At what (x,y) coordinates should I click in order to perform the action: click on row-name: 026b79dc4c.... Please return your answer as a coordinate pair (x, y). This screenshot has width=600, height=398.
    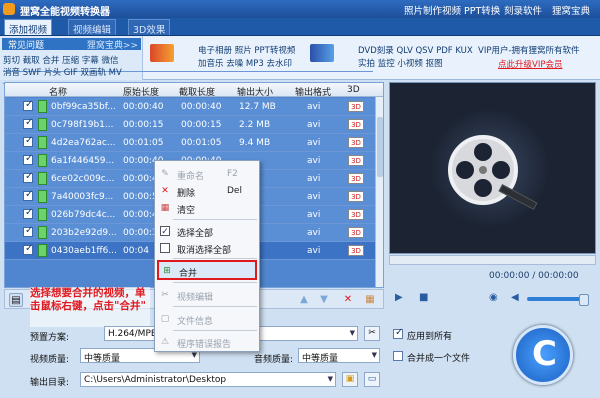
    Looking at the image, I should click on (83, 215).